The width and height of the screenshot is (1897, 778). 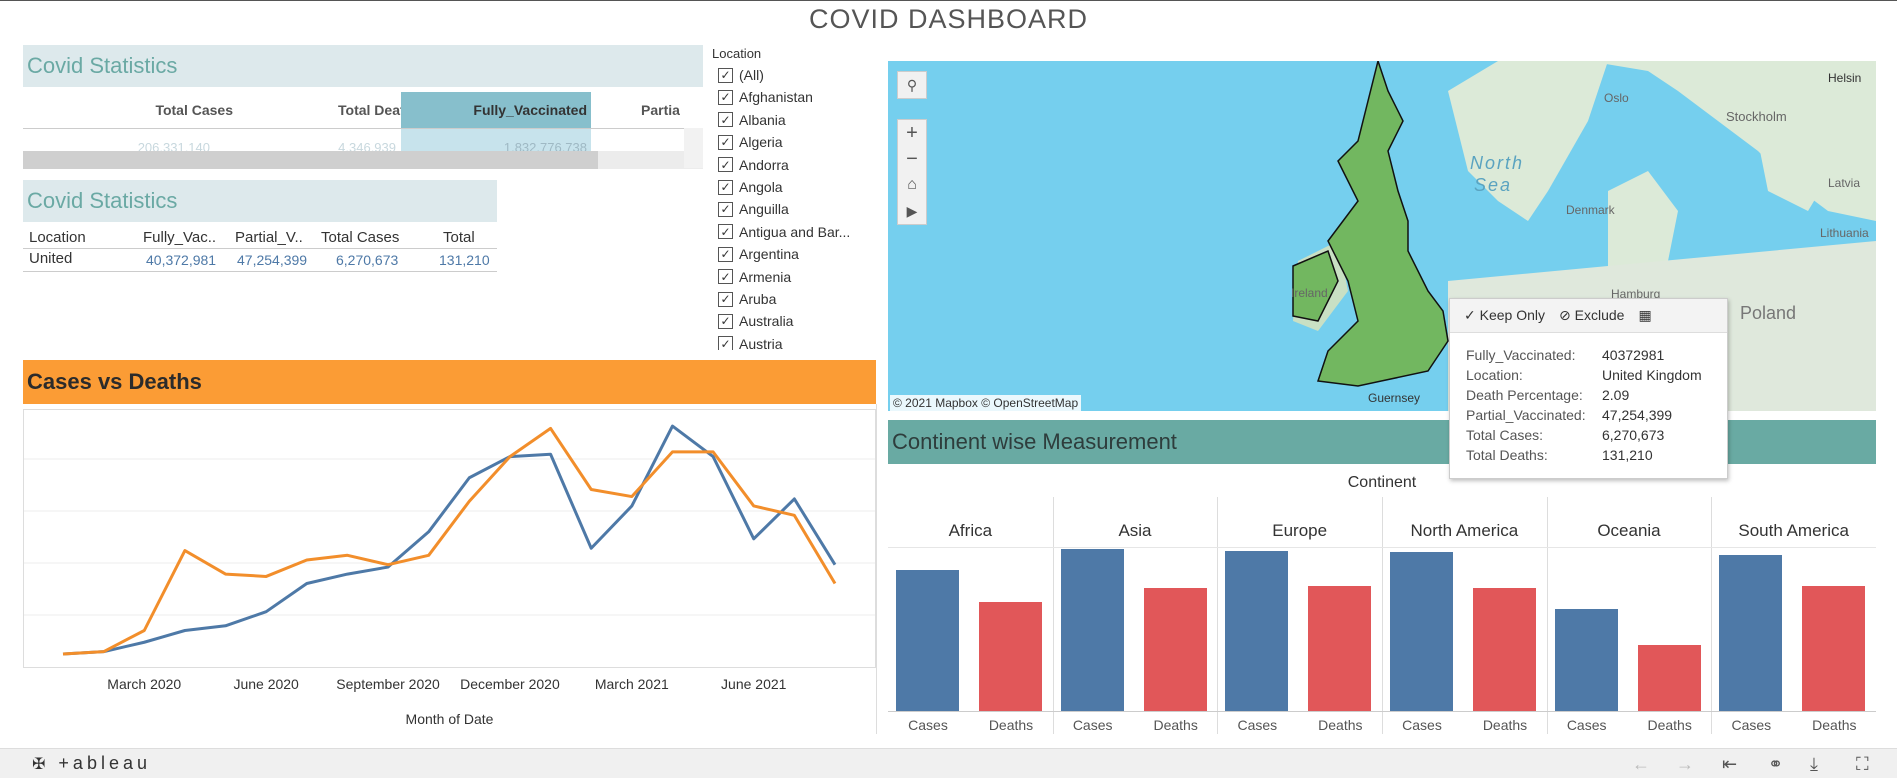 I want to click on home-button: ⌂, so click(x=912, y=185).